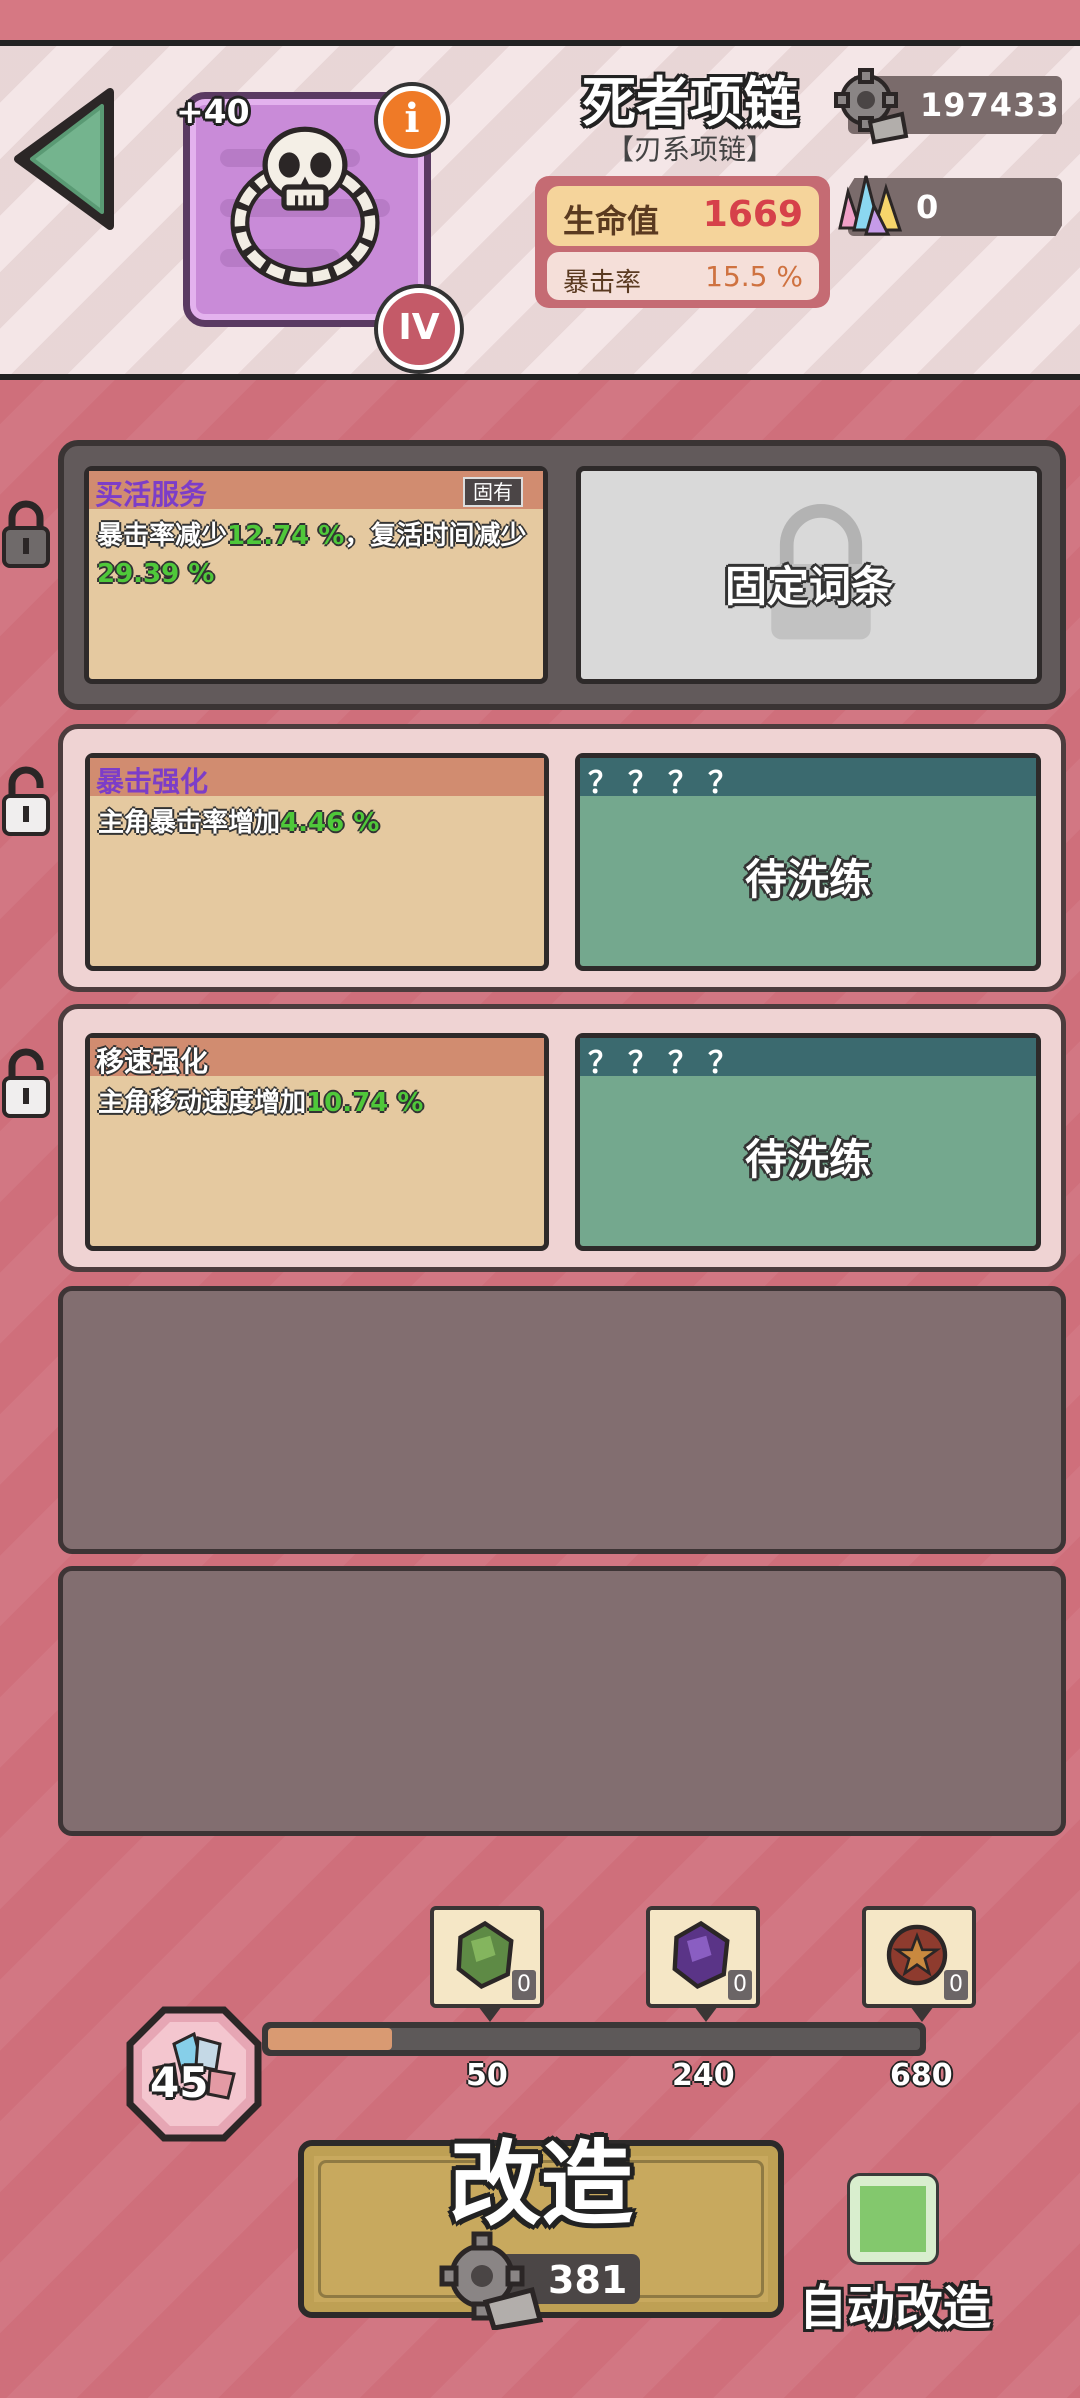  What do you see at coordinates (156, 574) in the screenshot?
I see `desc-value: 29.39 %` at bounding box center [156, 574].